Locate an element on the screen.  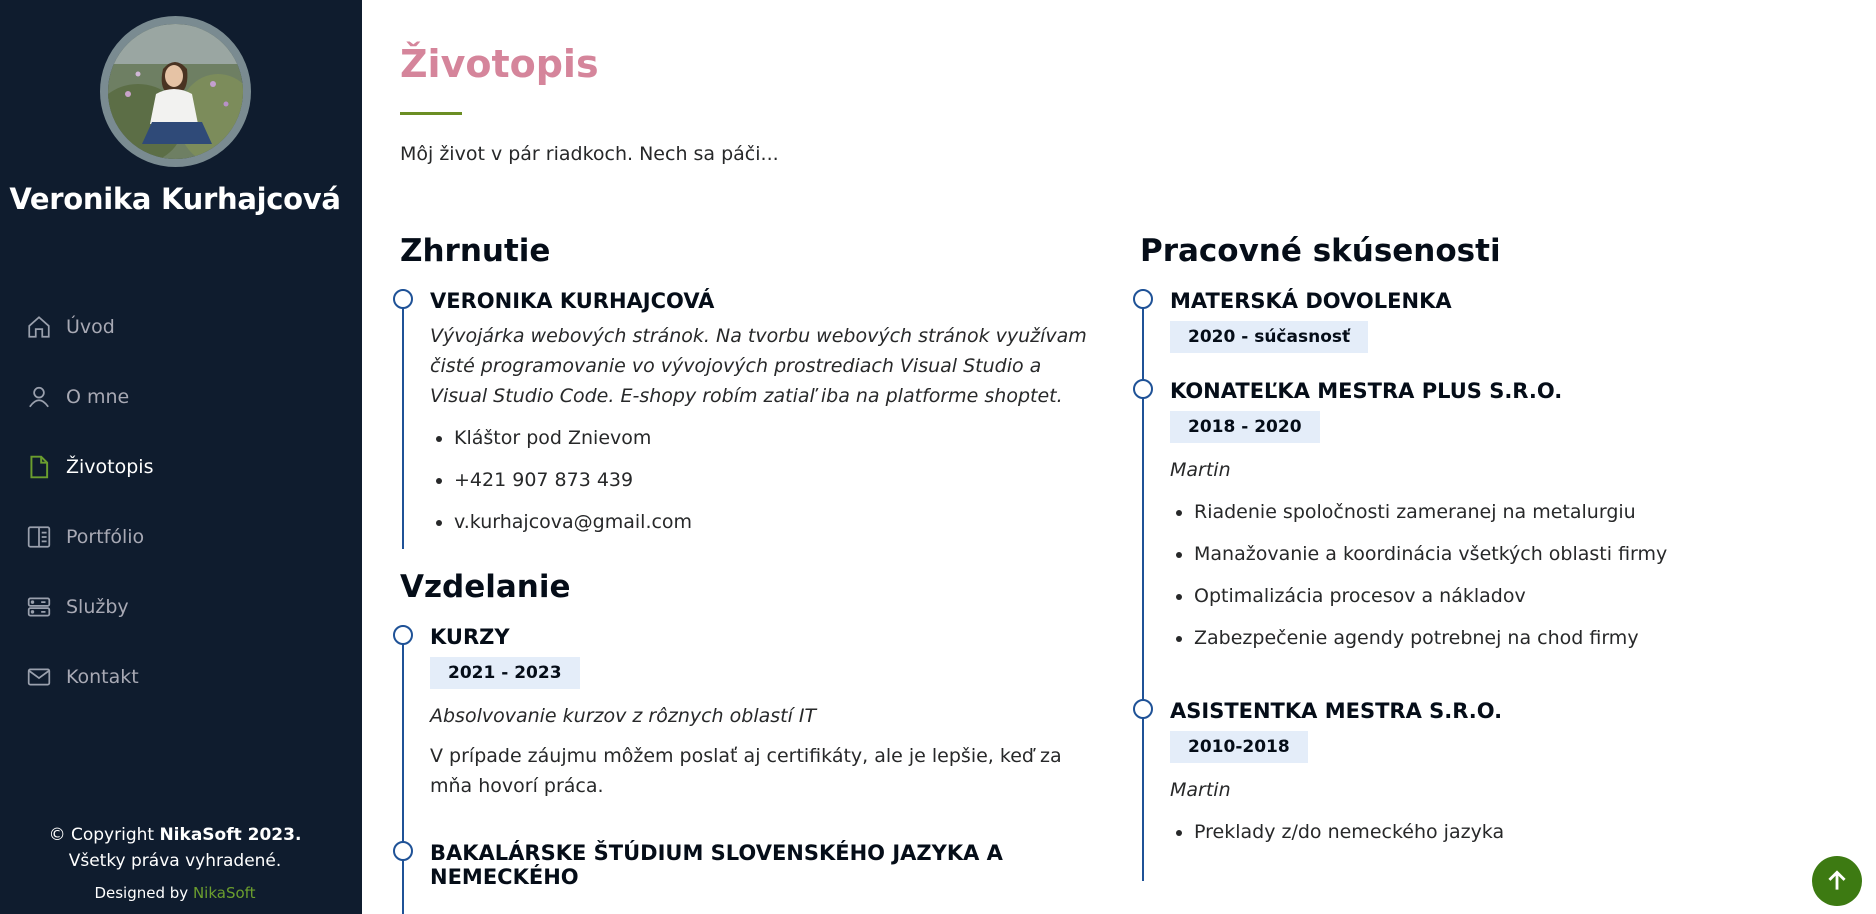
experience-bullets: Preklady z/do nemeckého jazyka is located at coordinates (1505, 832).